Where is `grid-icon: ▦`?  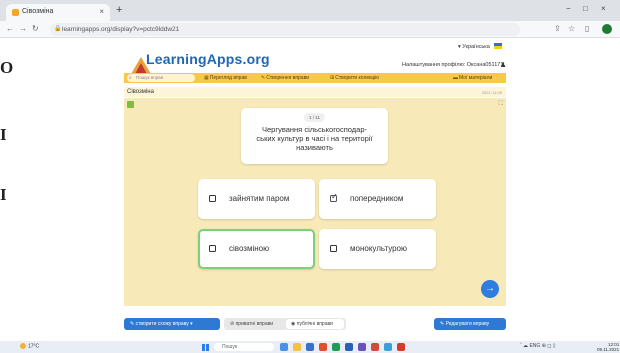 grid-icon: ▦ is located at coordinates (206, 78).